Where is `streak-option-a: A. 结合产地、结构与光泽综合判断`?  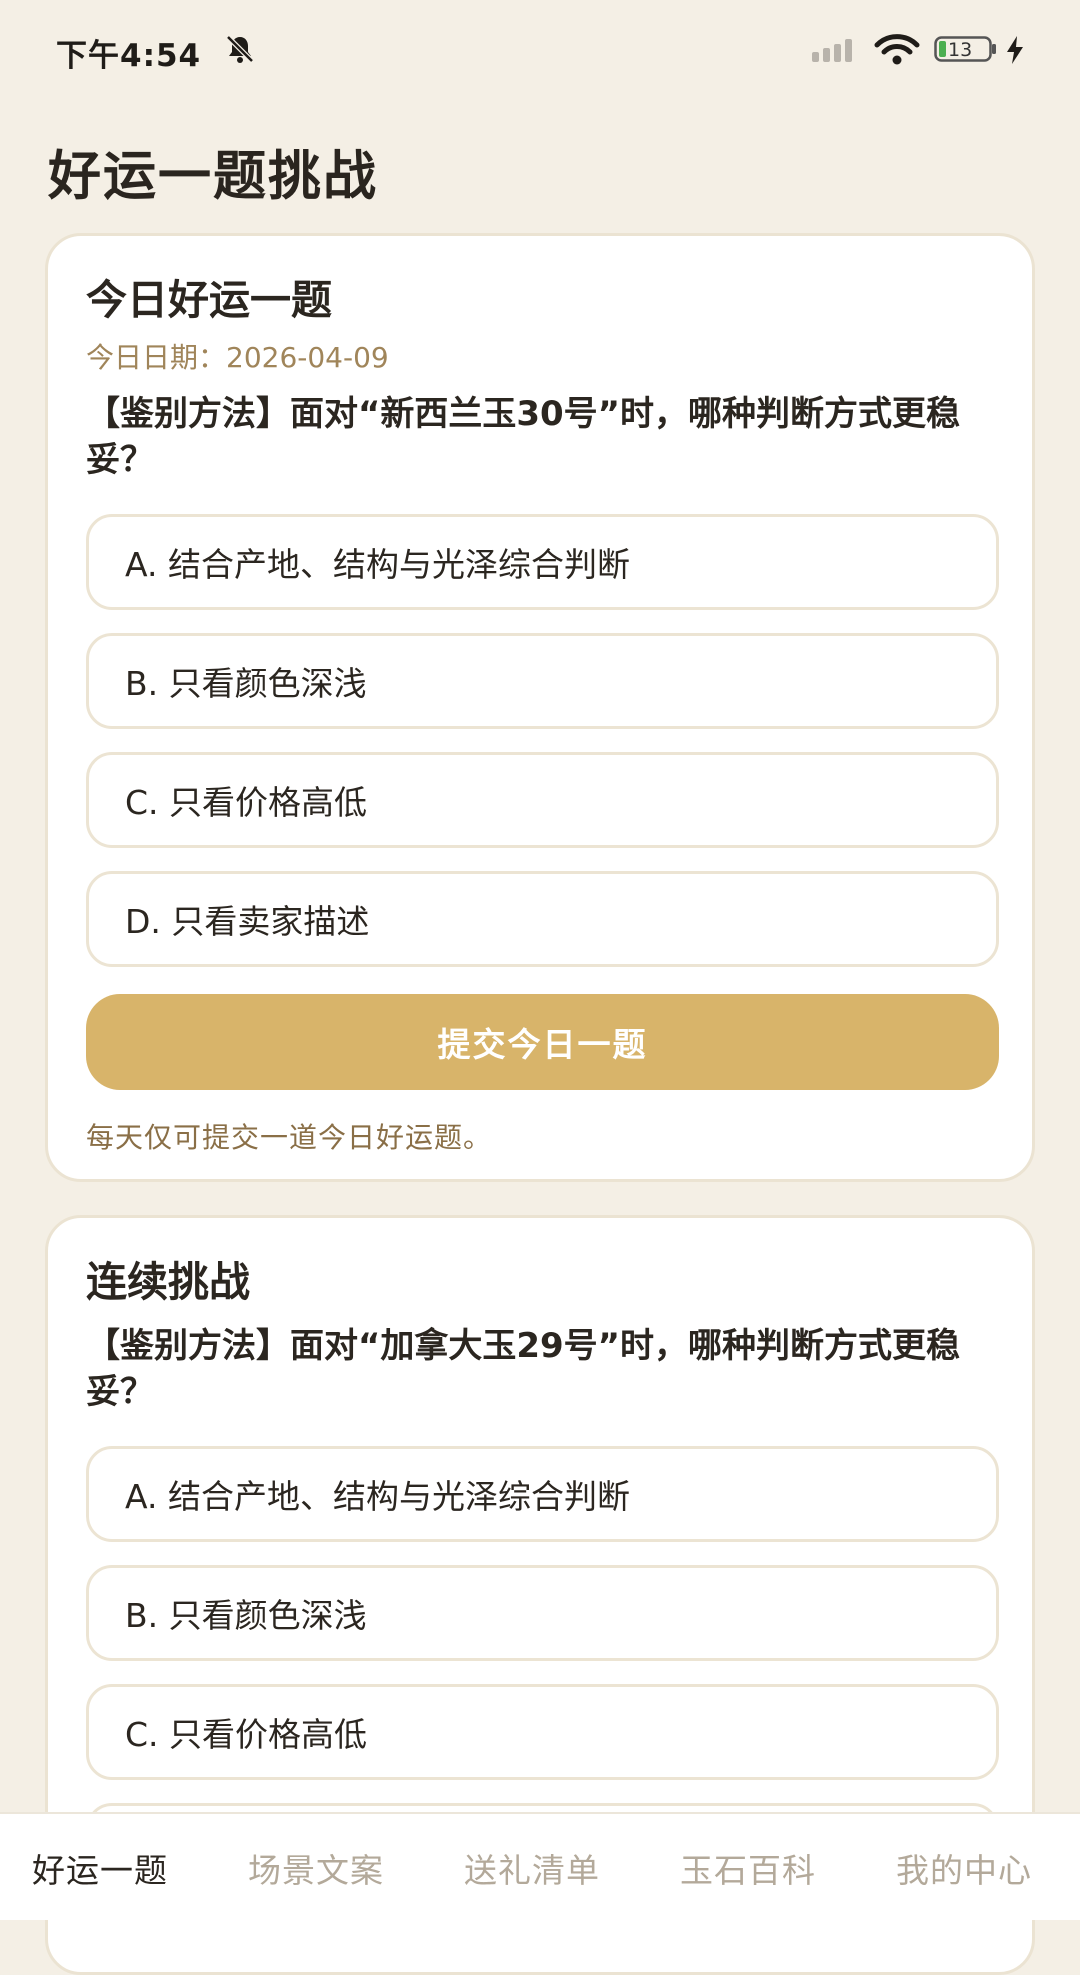 streak-option-a: A. 结合产地、结构与光泽综合判断 is located at coordinates (542, 1494).